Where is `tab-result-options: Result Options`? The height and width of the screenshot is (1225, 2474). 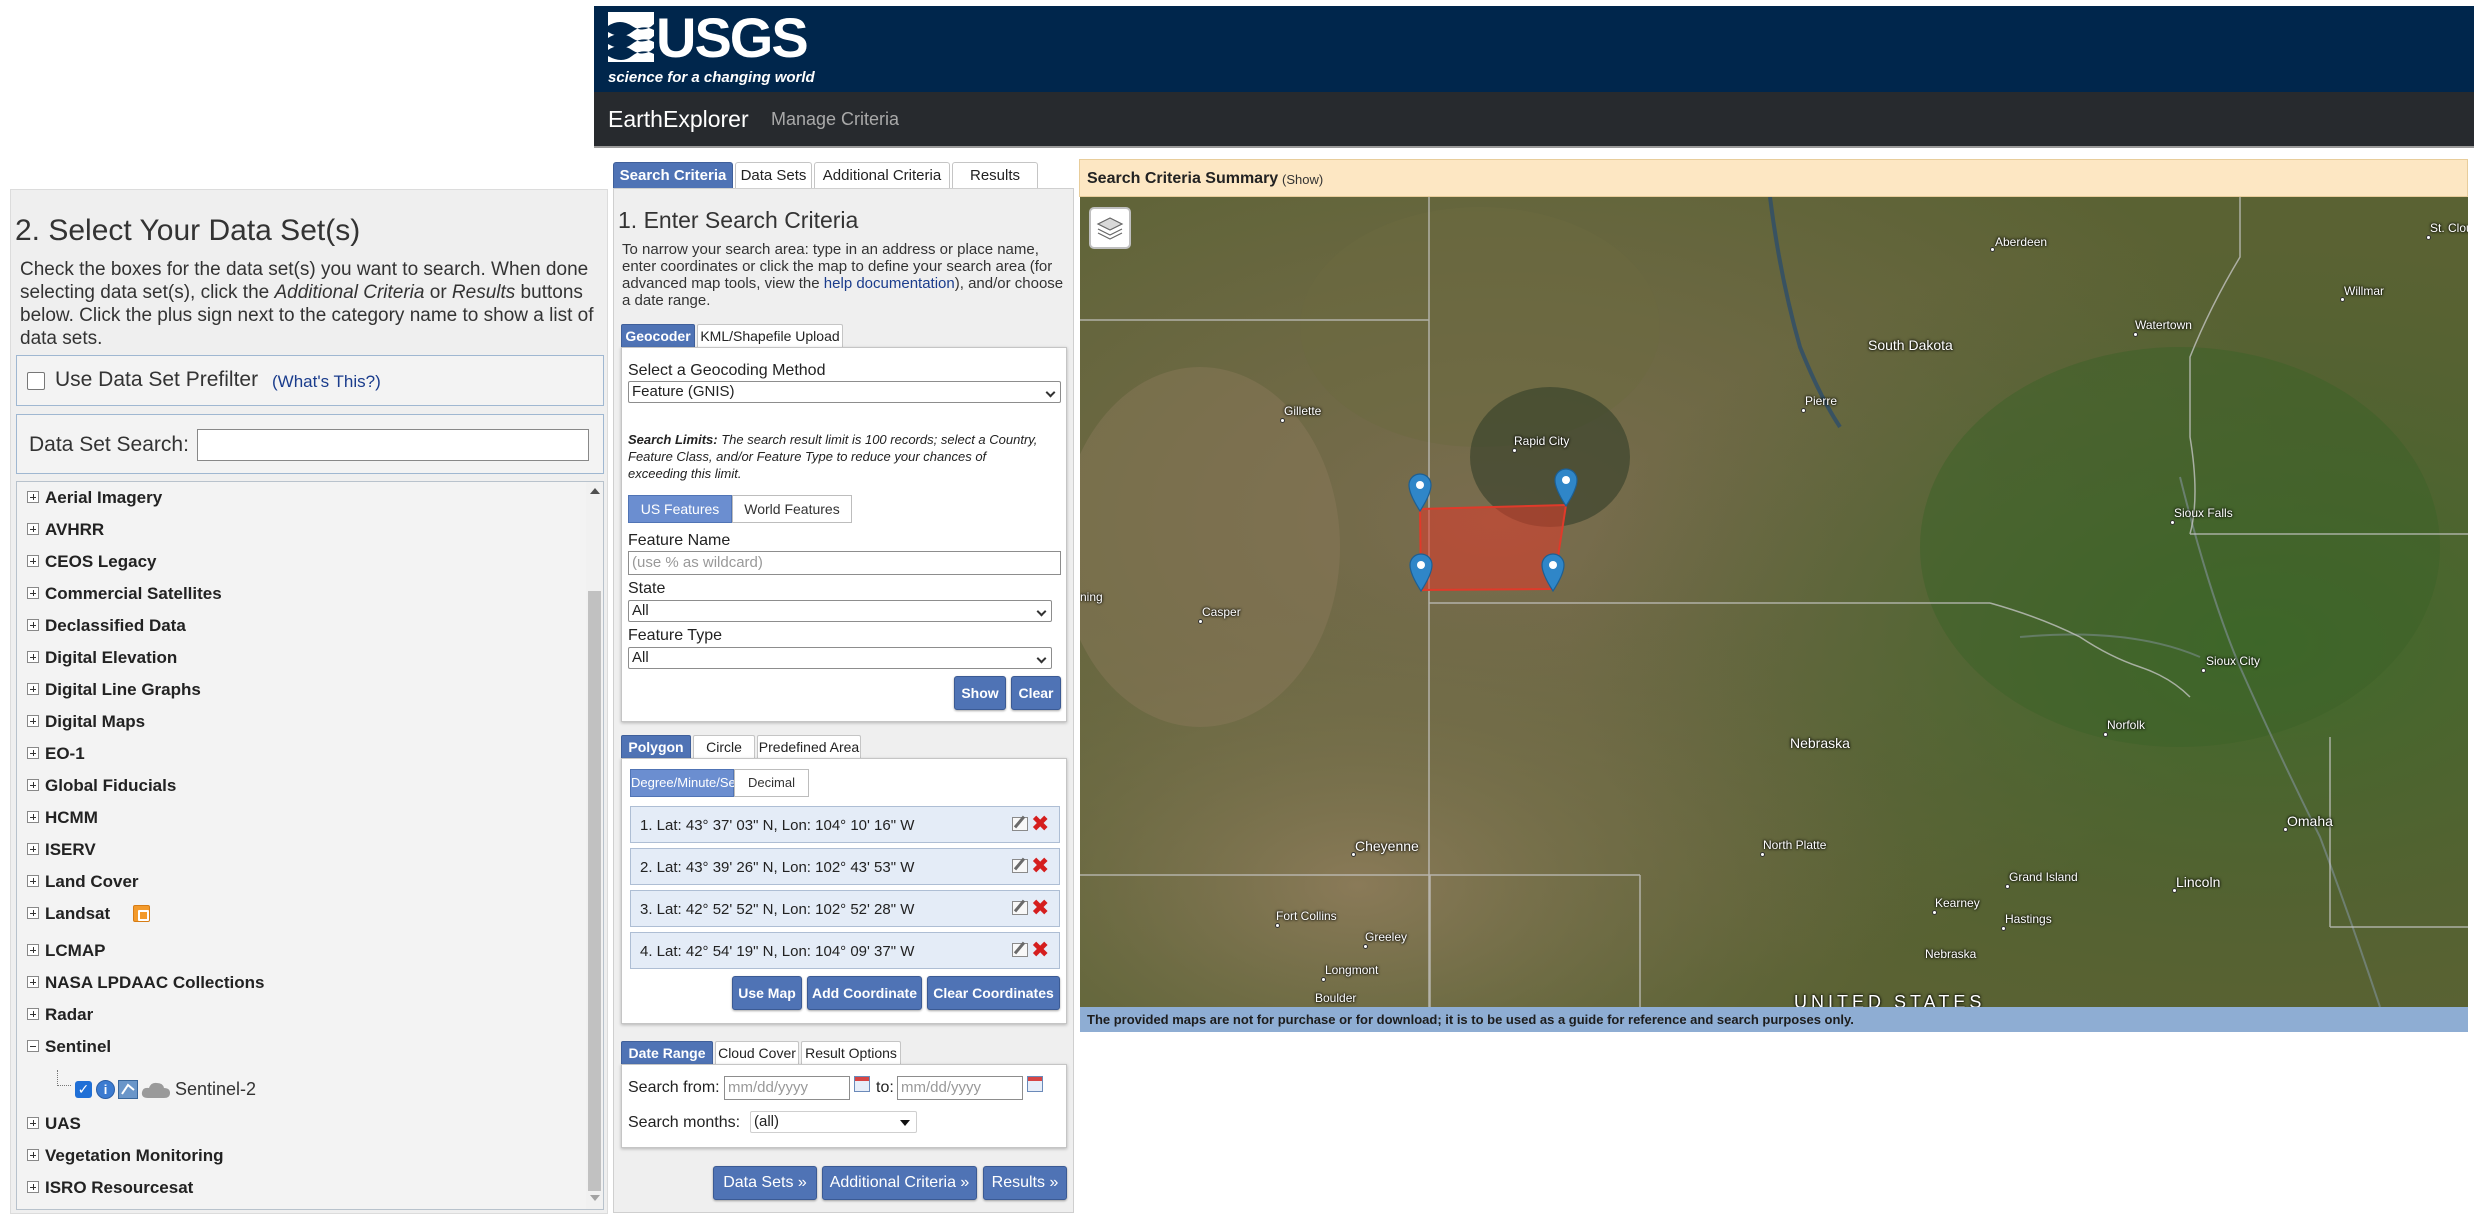
tab-result-options: Result Options is located at coordinates (851, 1052).